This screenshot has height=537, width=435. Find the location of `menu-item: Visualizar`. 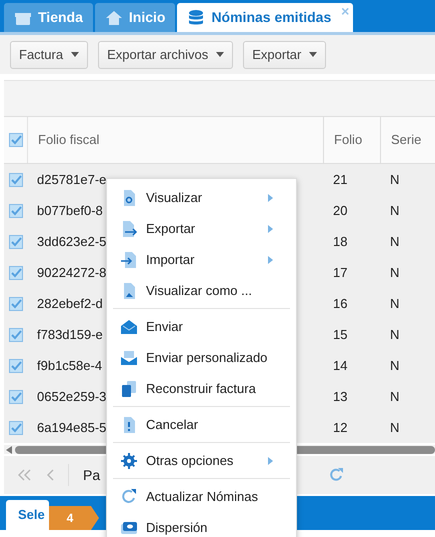

menu-item: Visualizar is located at coordinates (201, 197).